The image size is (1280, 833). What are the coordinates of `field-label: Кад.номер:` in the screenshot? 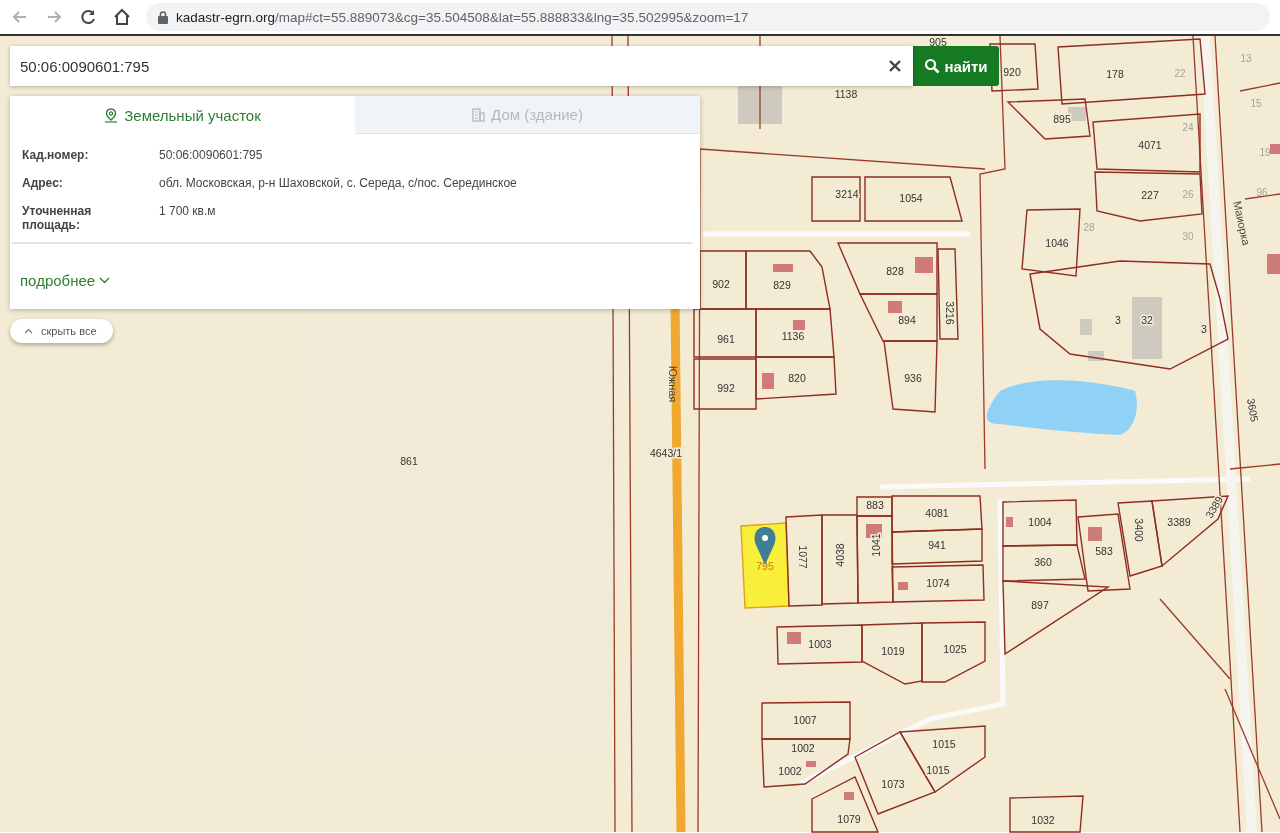 It's located at (56, 155).